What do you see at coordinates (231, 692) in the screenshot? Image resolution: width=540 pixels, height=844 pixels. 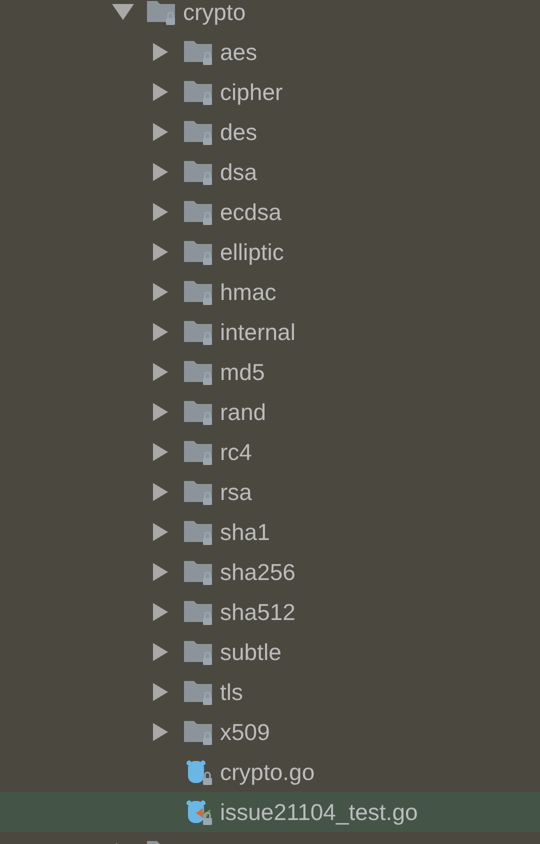 I see `folder-name: tls` at bounding box center [231, 692].